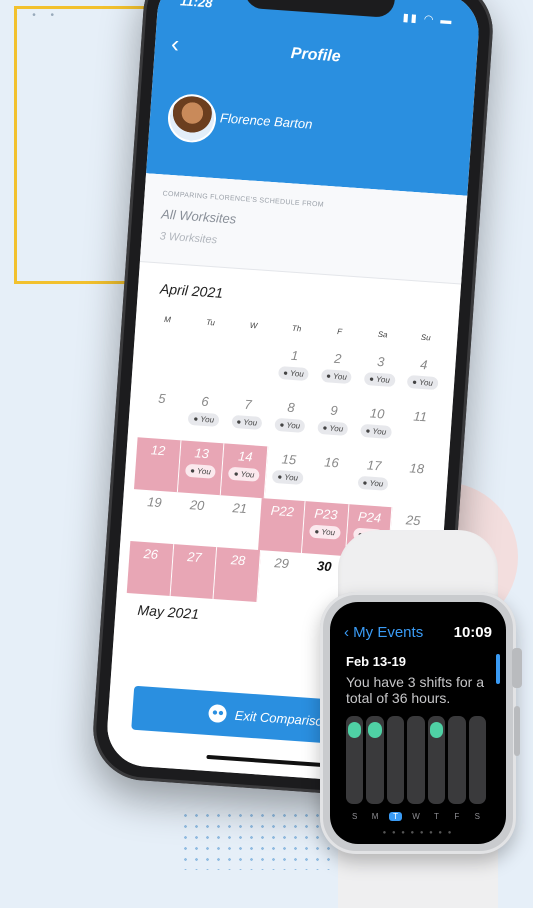  I want to click on calendar-day: P22, so click(282, 526).